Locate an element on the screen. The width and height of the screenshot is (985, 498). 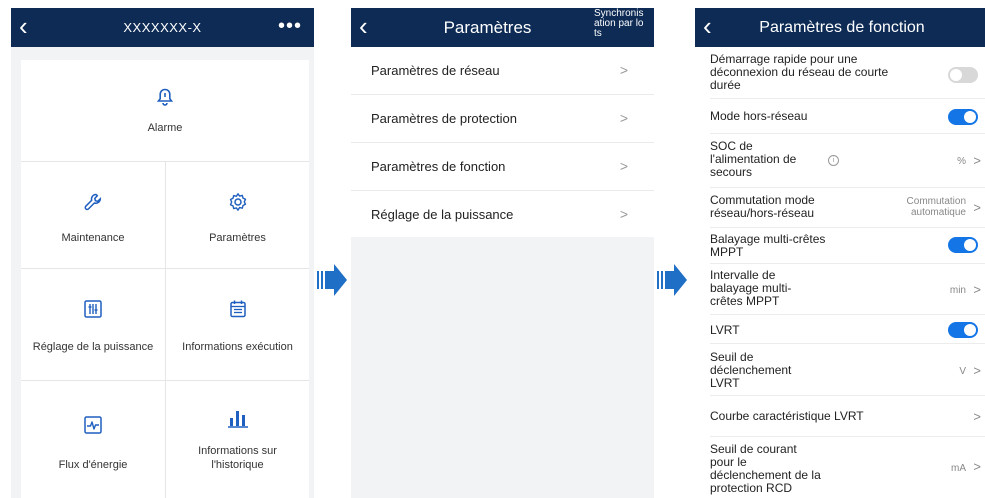
row-label: LVRT is located at coordinates (725, 330).